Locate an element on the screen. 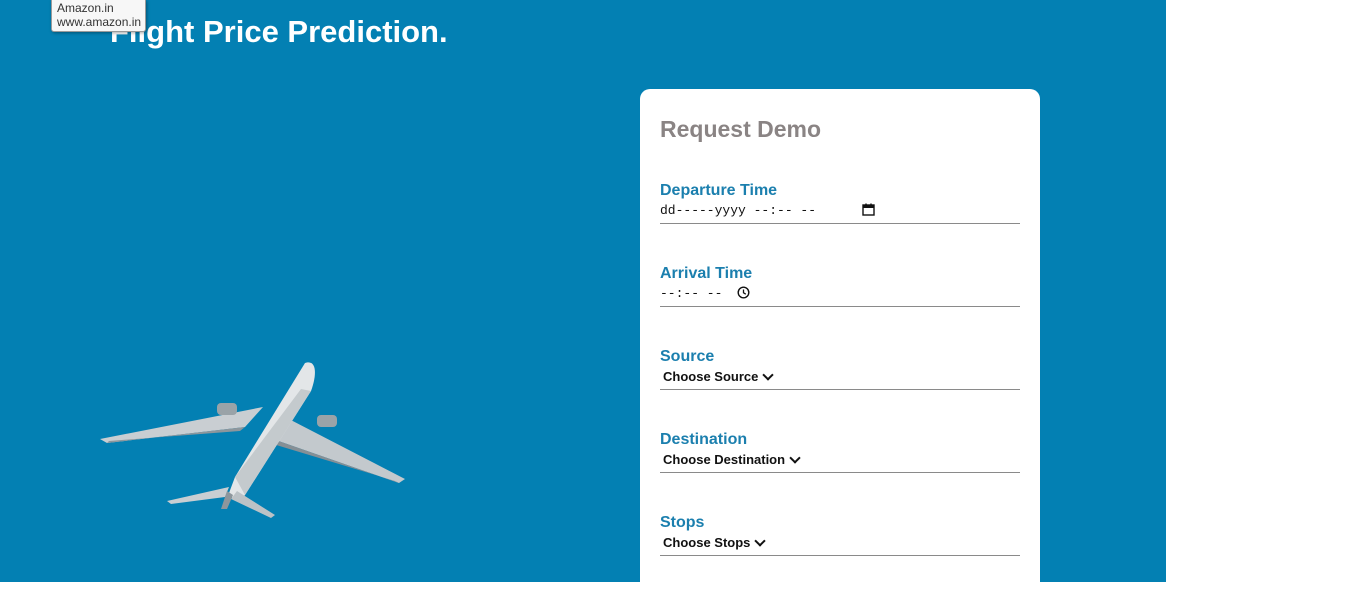 The height and width of the screenshot is (609, 1360). source-field: Source Choose Source is located at coordinates (840, 368).